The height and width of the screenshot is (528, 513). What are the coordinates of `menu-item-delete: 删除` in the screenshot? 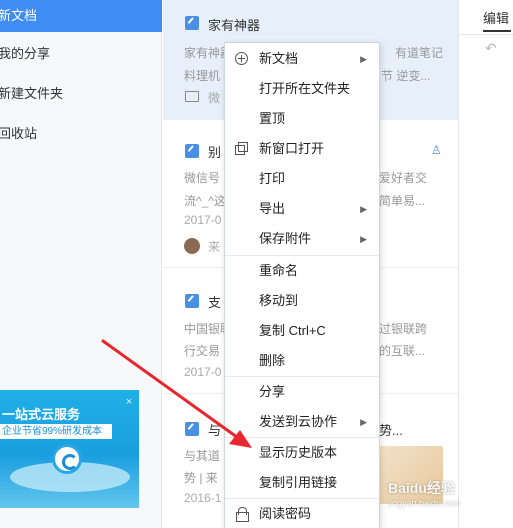 It's located at (302, 361).